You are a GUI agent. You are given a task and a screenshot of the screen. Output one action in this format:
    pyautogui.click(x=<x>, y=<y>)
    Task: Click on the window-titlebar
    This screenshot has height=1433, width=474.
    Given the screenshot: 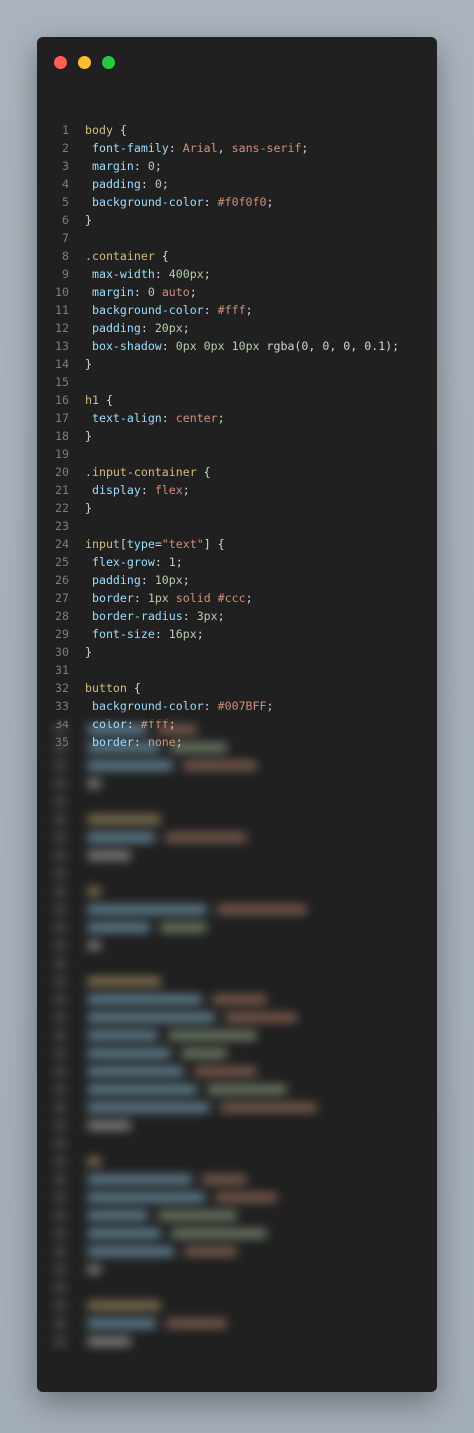 What is the action you would take?
    pyautogui.click(x=237, y=62)
    